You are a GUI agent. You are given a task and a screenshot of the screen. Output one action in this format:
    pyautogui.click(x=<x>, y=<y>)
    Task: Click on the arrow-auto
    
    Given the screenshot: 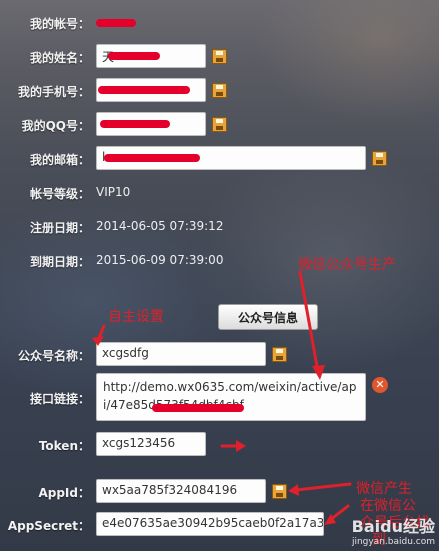 What is the action you would take?
    pyautogui.click(x=309, y=322)
    